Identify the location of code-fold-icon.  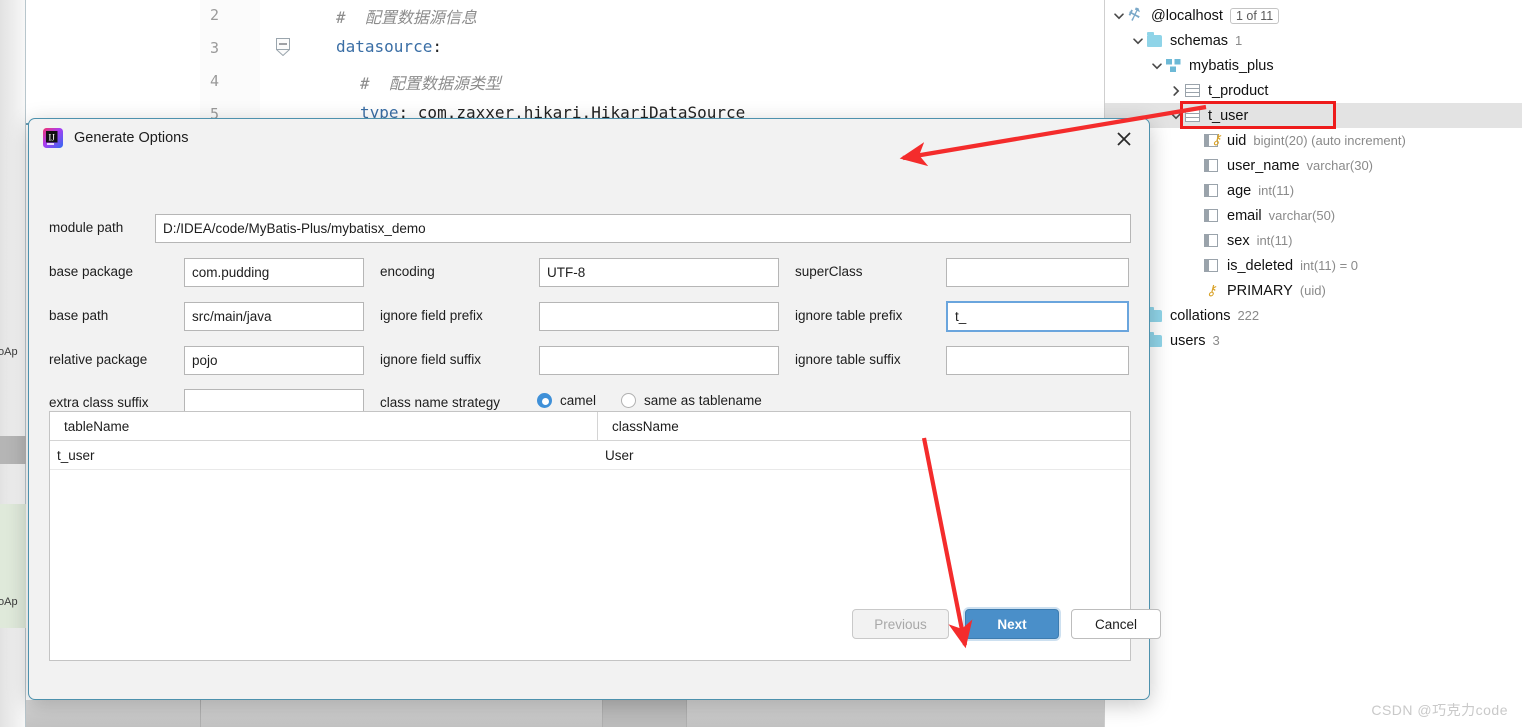
(283, 47).